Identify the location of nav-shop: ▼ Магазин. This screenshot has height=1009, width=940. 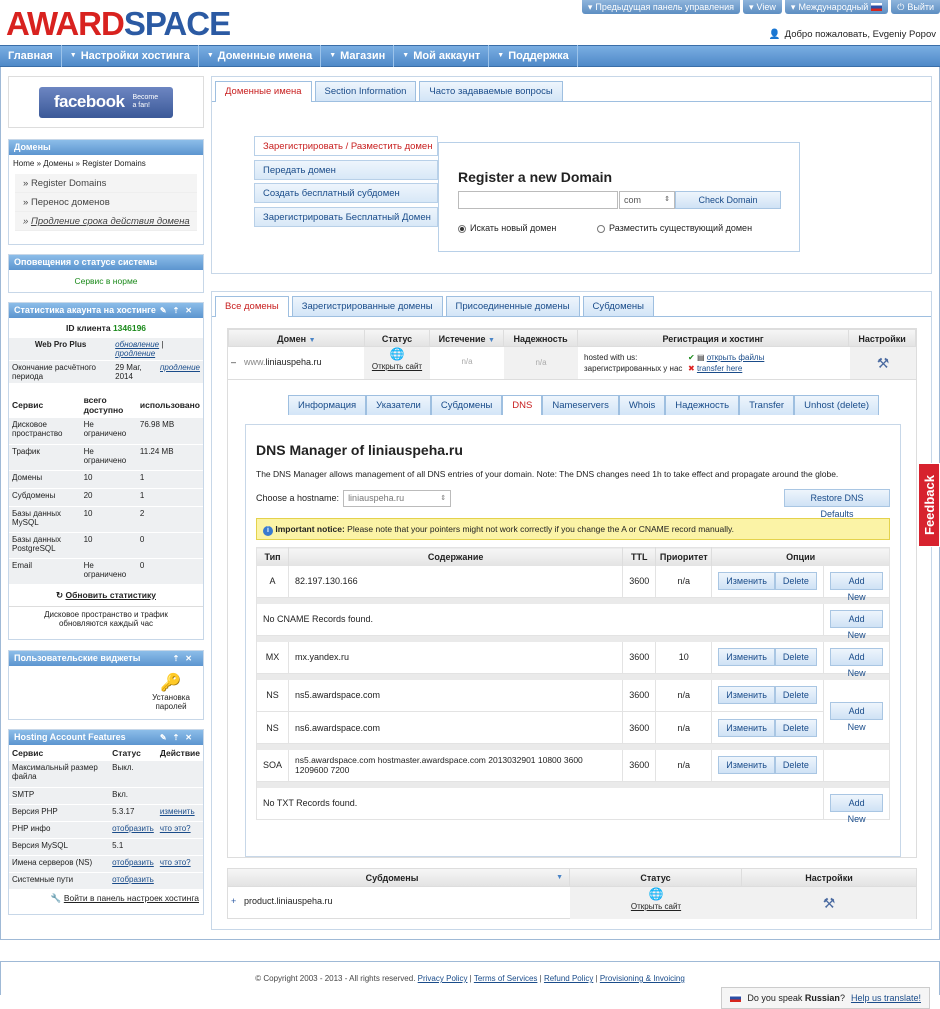
(358, 56).